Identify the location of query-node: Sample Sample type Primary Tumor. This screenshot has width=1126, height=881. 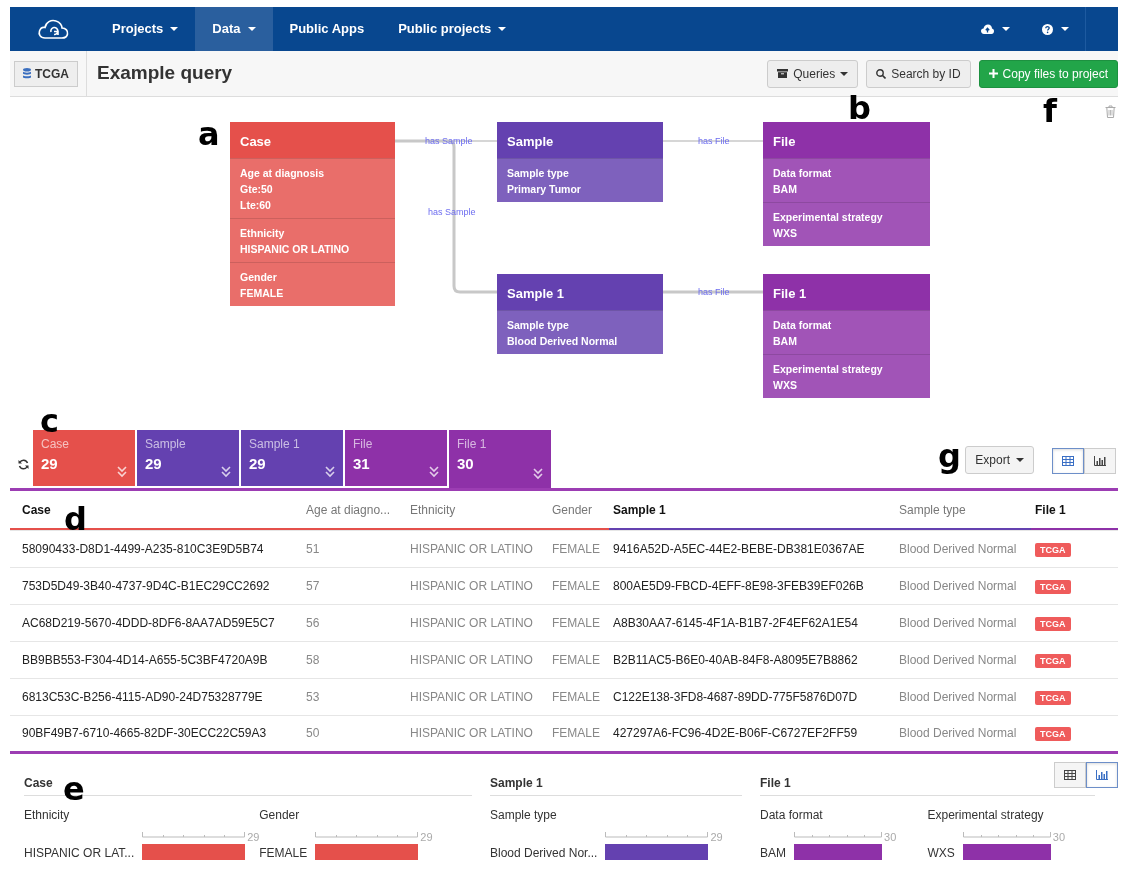
(580, 162).